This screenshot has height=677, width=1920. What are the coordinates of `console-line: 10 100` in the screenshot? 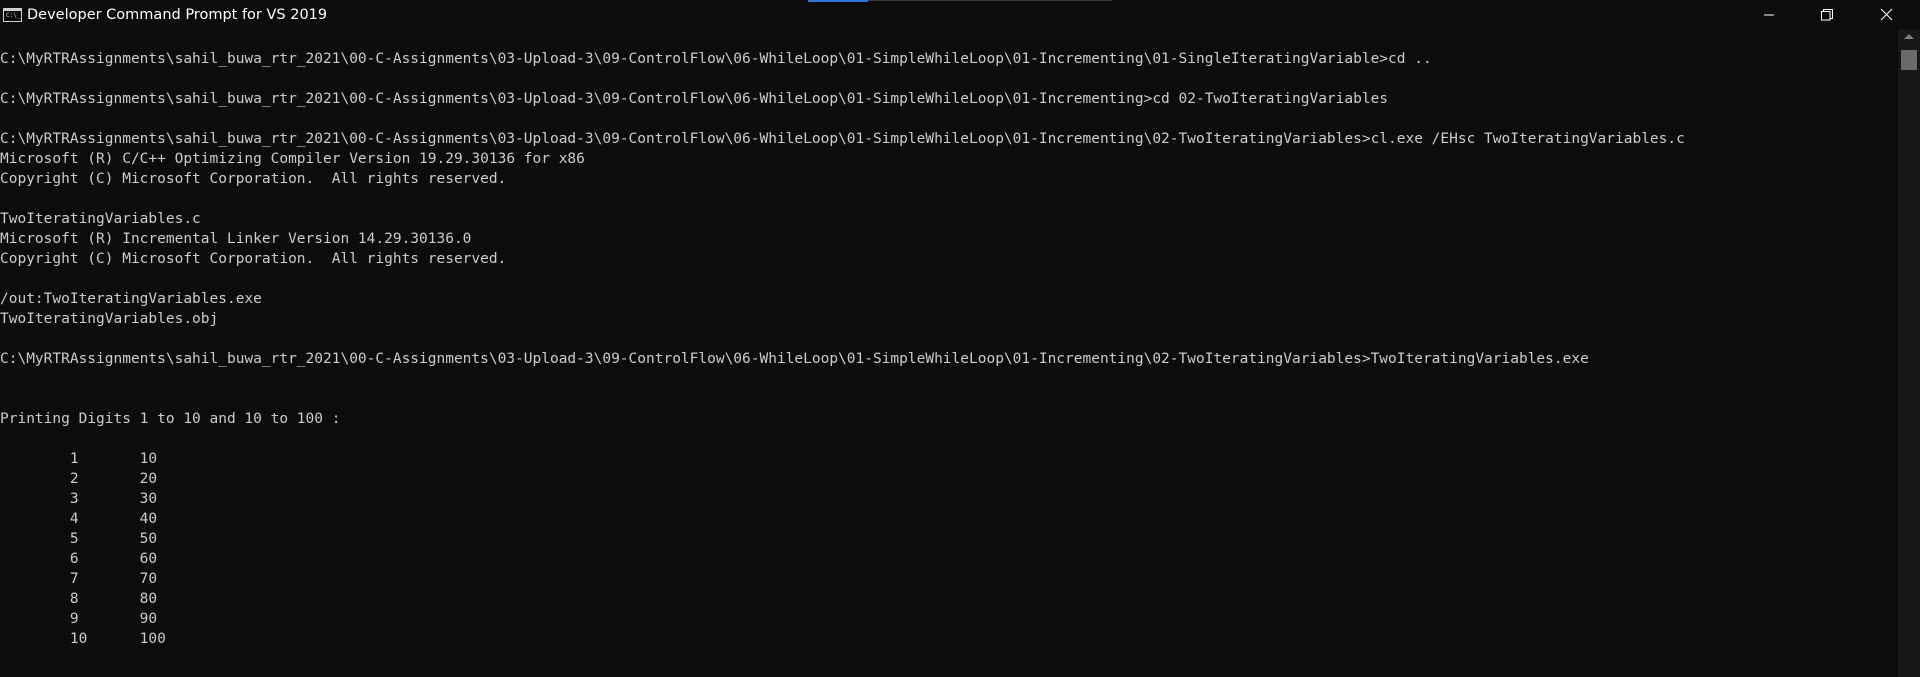 It's located at (83, 639).